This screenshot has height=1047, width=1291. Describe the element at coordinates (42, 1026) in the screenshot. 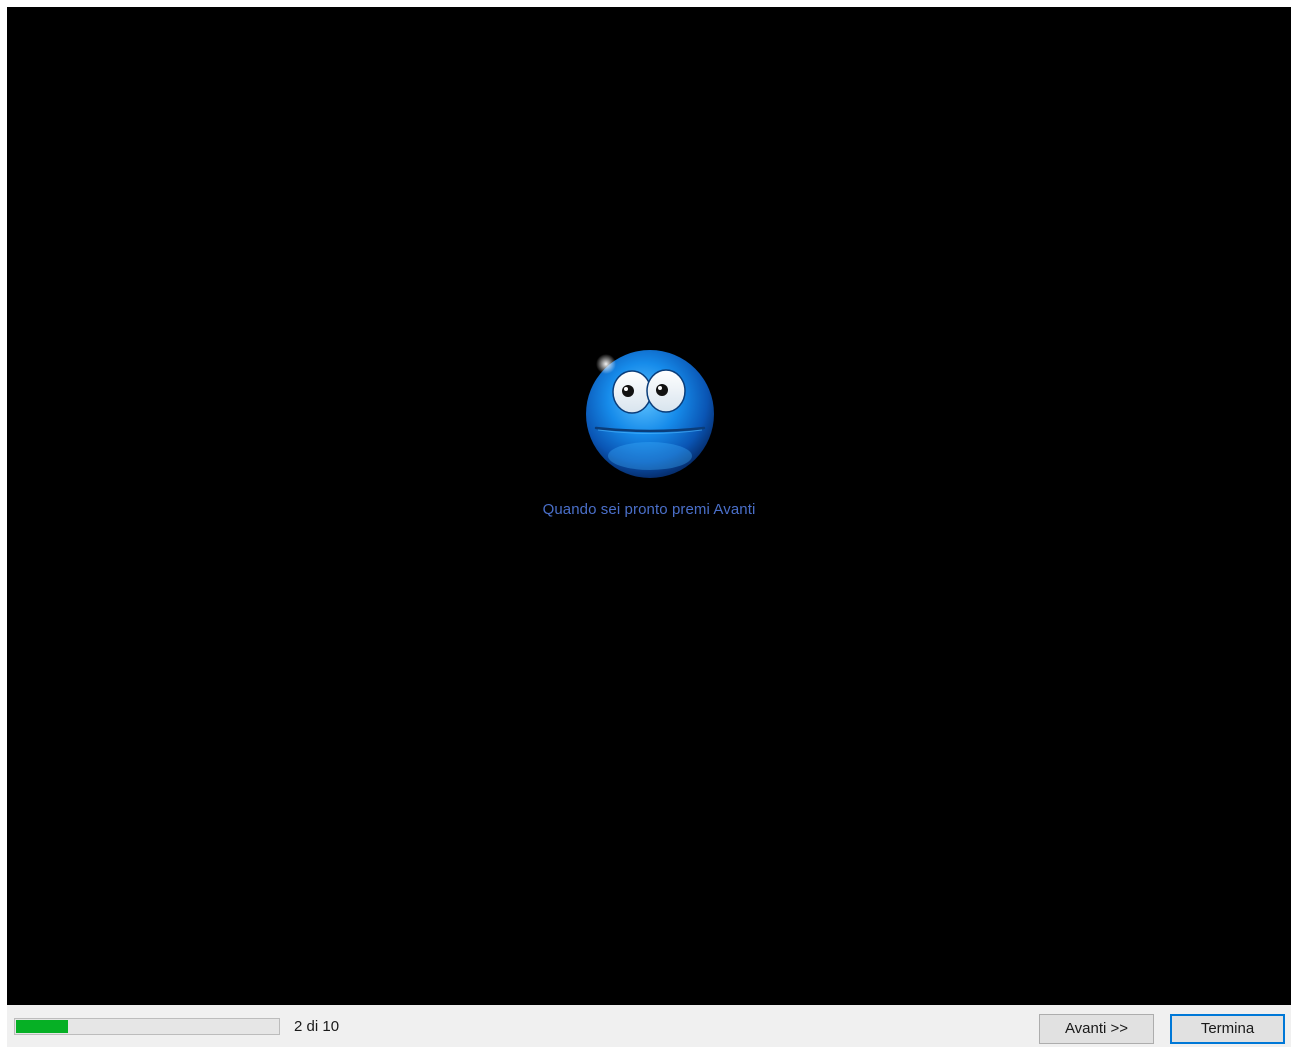

I see `progress-bar-fill` at that location.